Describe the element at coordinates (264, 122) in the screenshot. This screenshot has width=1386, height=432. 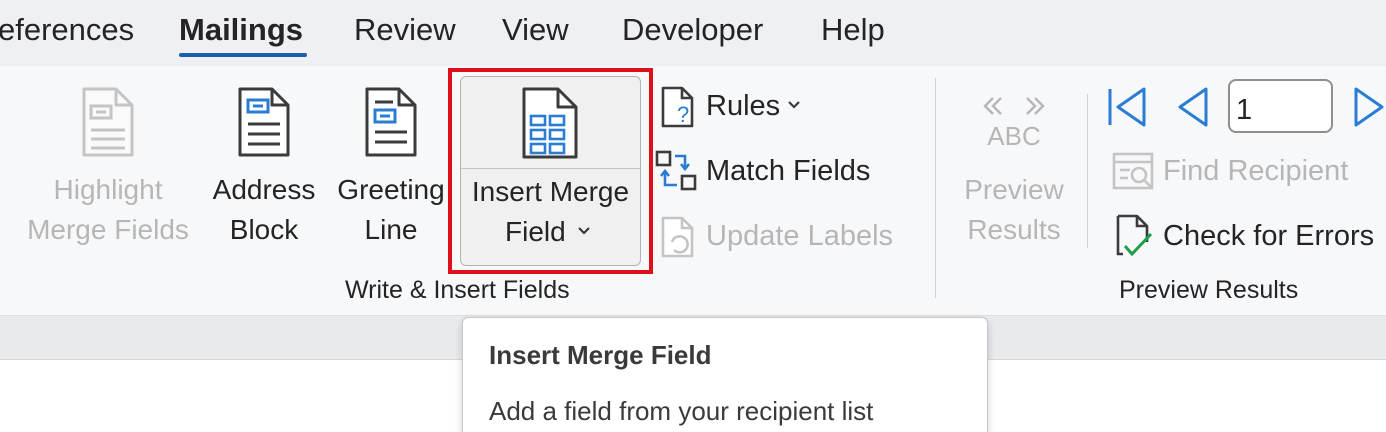
I see `address-block-icon` at that location.